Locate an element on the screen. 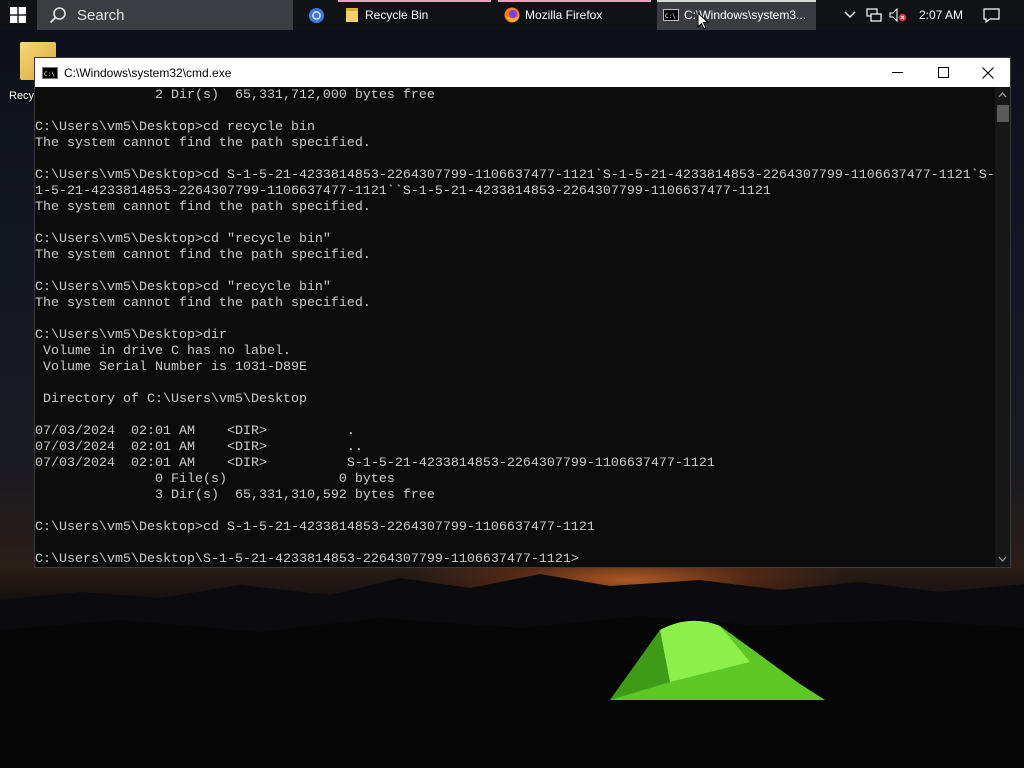 The height and width of the screenshot is (768, 1024). taskbar-app-label: Mozilla Firefox is located at coordinates (564, 15).